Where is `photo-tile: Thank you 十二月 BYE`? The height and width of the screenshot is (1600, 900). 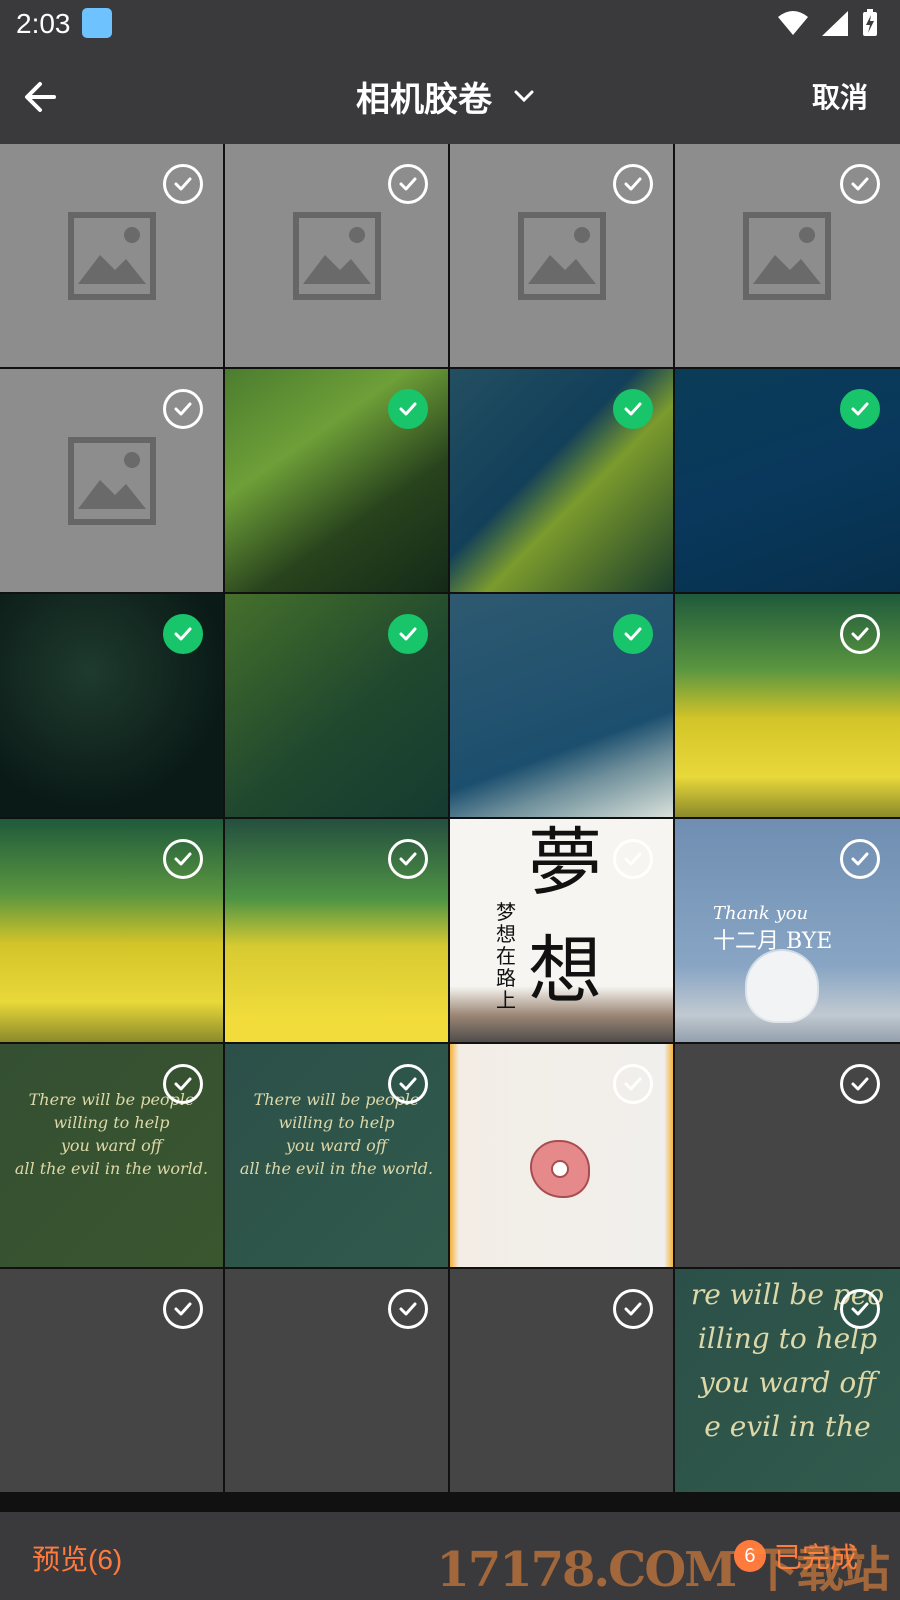
photo-tile: Thank you 十二月 BYE is located at coordinates (787, 930).